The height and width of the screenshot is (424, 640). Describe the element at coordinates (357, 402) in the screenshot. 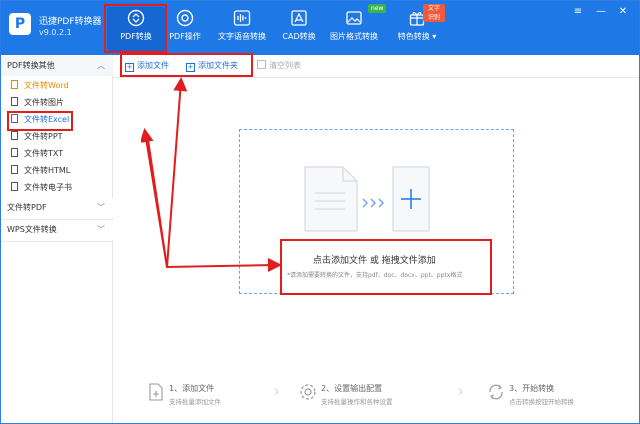

I see `step-2-desc: 支持批量操作和各种设置` at that location.